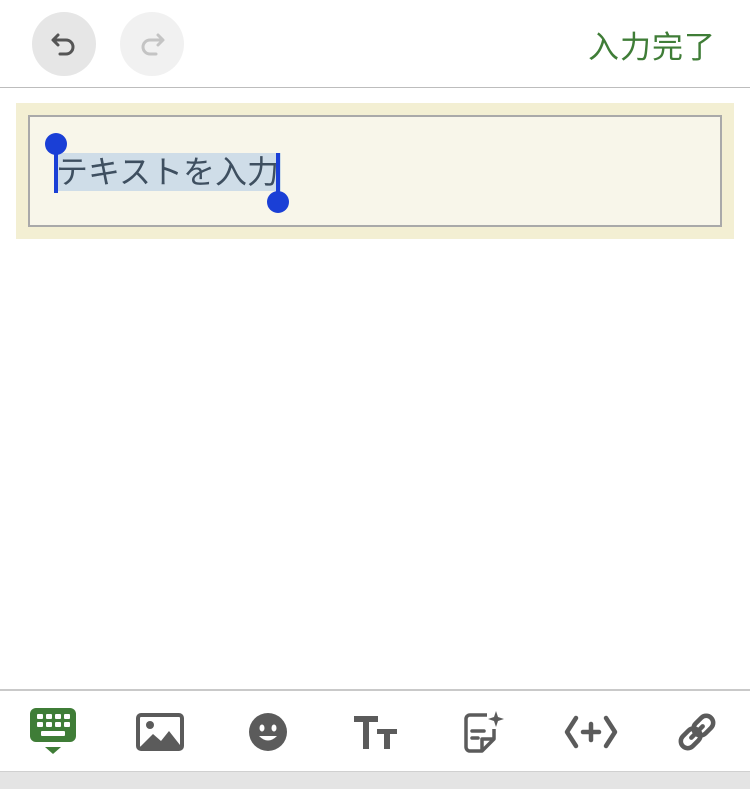  I want to click on image-icon, so click(160, 732).